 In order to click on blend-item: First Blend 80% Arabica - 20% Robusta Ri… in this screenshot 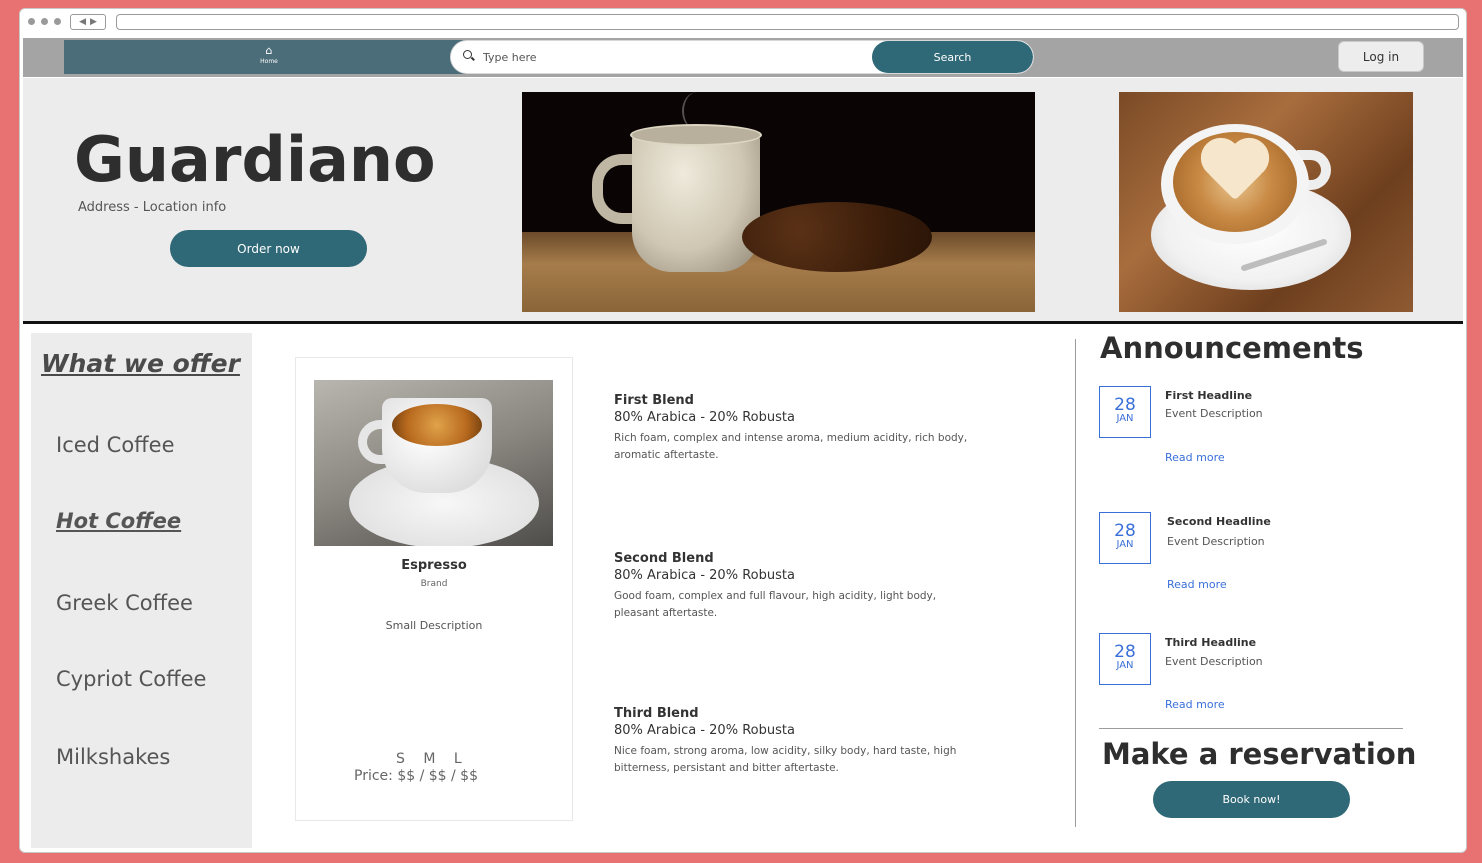, I will do `click(814, 428)`.